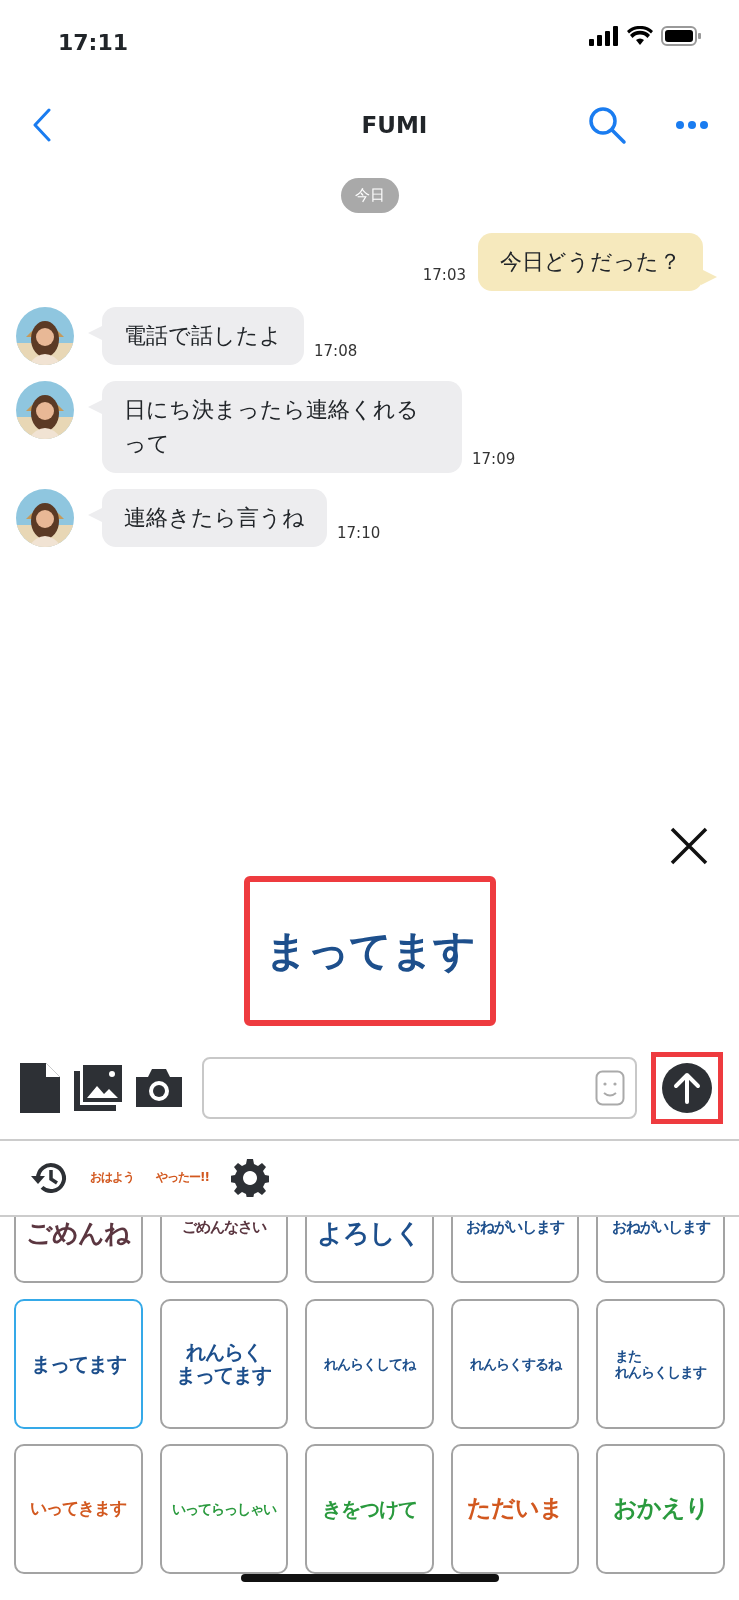 This screenshot has height=1600, width=739. I want to click on sticker-tab: おはよう, so click(112, 1178).